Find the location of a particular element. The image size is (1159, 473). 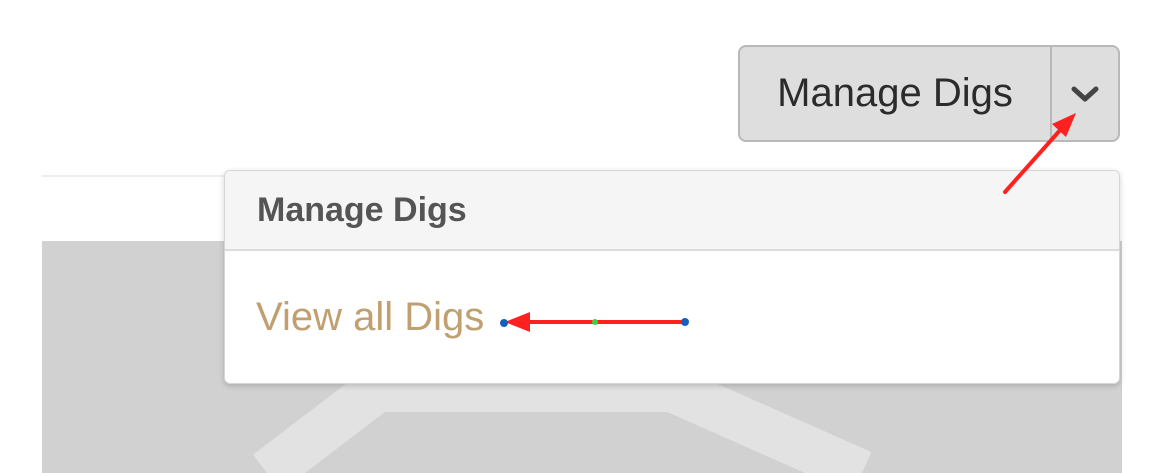

manage-digs-button: Manage Digs is located at coordinates (895, 93).